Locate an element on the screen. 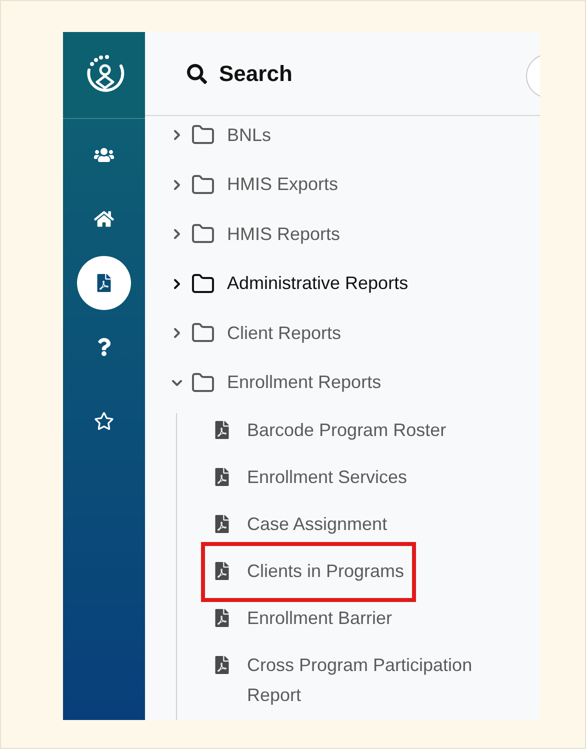 This screenshot has width=586, height=749. folder-row: Enrollment Reports is located at coordinates (354, 383).